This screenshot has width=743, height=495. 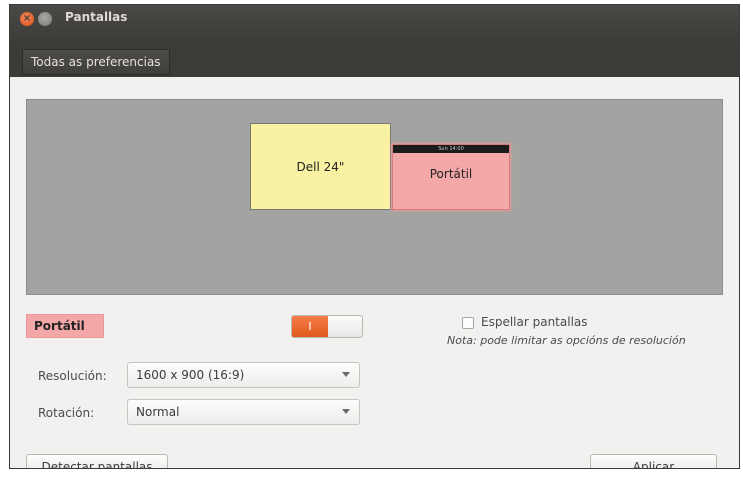 What do you see at coordinates (45, 19) in the screenshot?
I see `minimize-icon` at bounding box center [45, 19].